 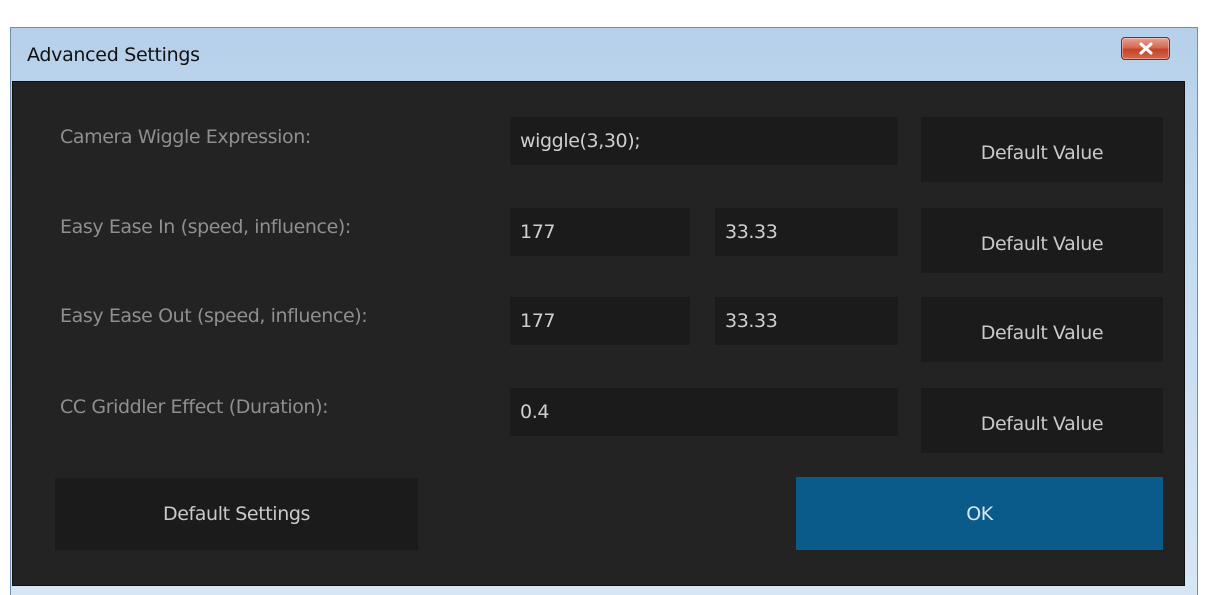 I want to click on easy-ease-in-influence-field, so click(x=806, y=232).